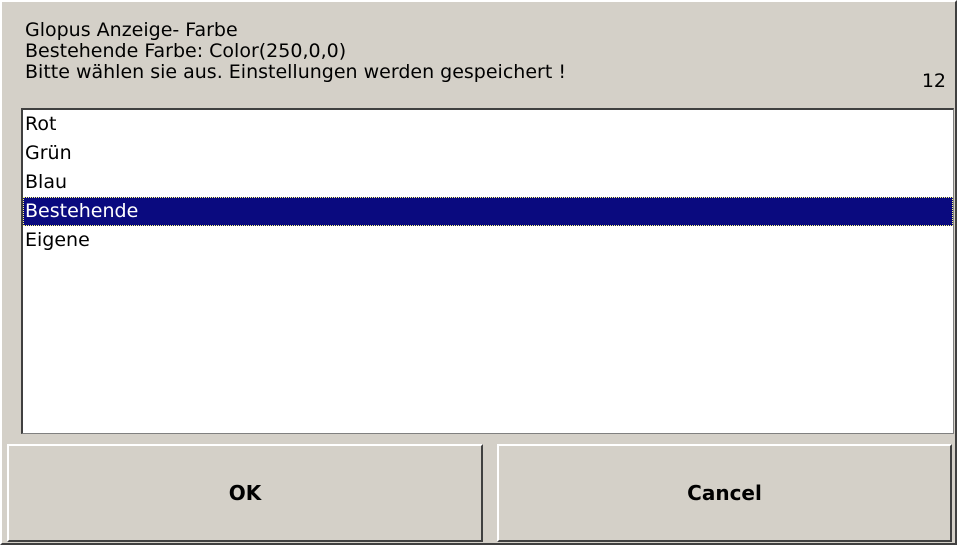  I want to click on list-item-gruen: Grün, so click(488, 153).